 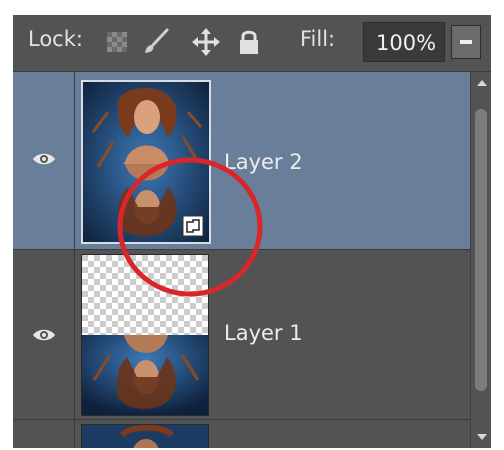 What do you see at coordinates (481, 250) in the screenshot?
I see `scrollbar-thumb` at bounding box center [481, 250].